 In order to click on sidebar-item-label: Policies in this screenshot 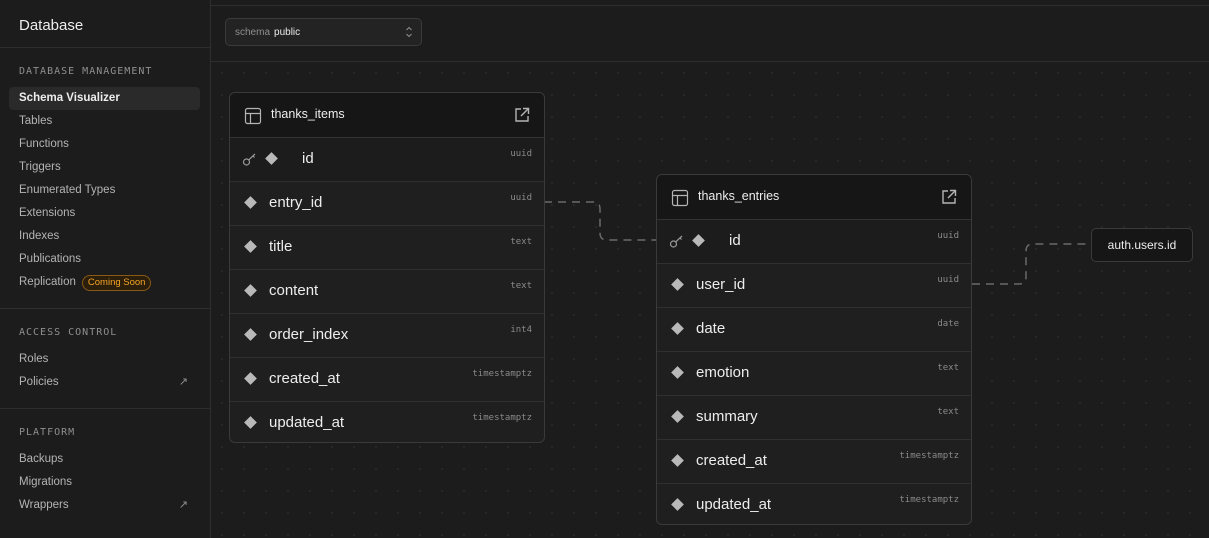, I will do `click(39, 382)`.